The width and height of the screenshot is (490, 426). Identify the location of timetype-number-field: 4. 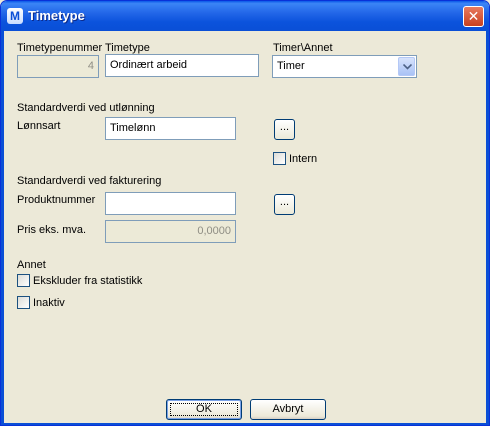
(58, 66).